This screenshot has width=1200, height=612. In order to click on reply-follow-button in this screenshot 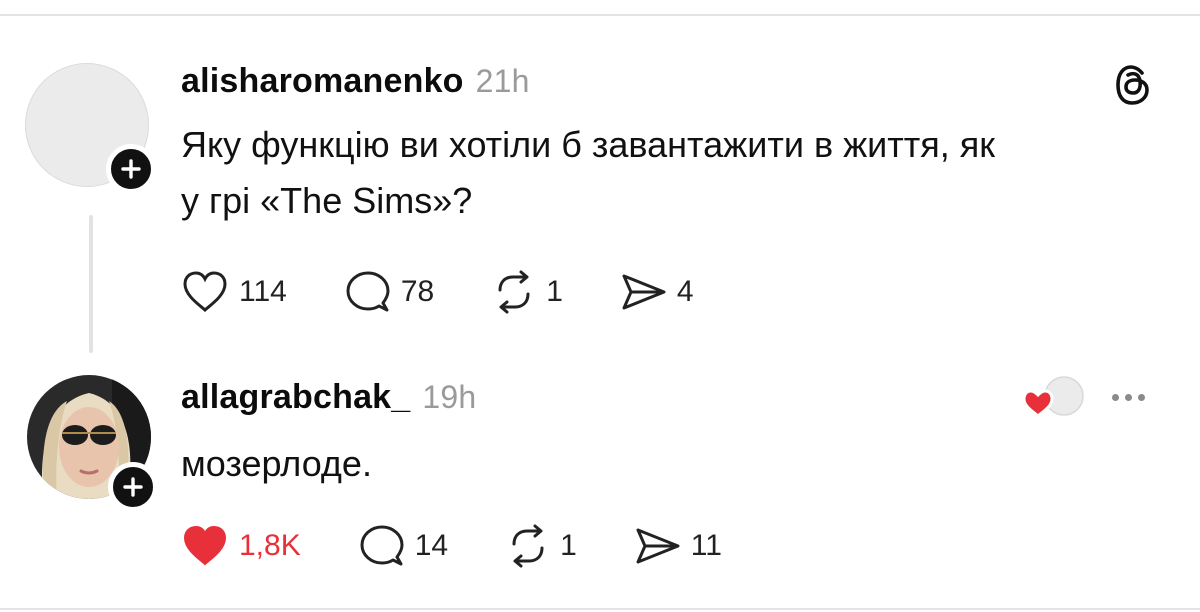, I will do `click(133, 487)`.